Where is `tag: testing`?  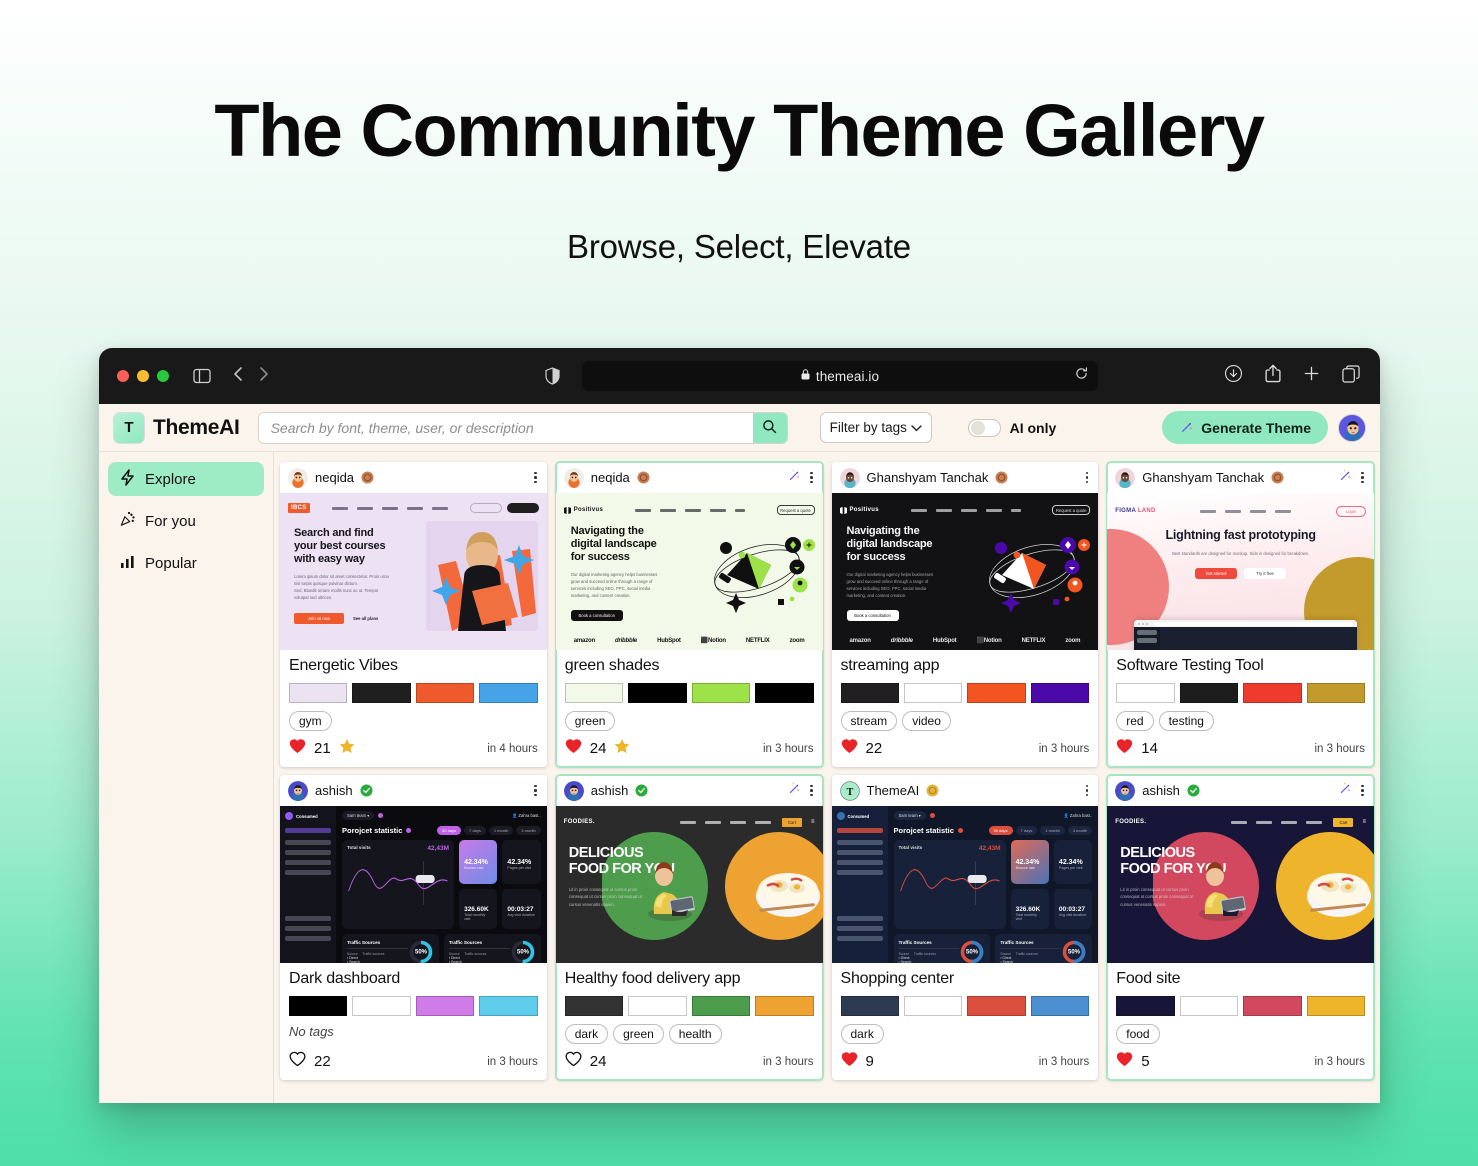
tag: testing is located at coordinates (1186, 721).